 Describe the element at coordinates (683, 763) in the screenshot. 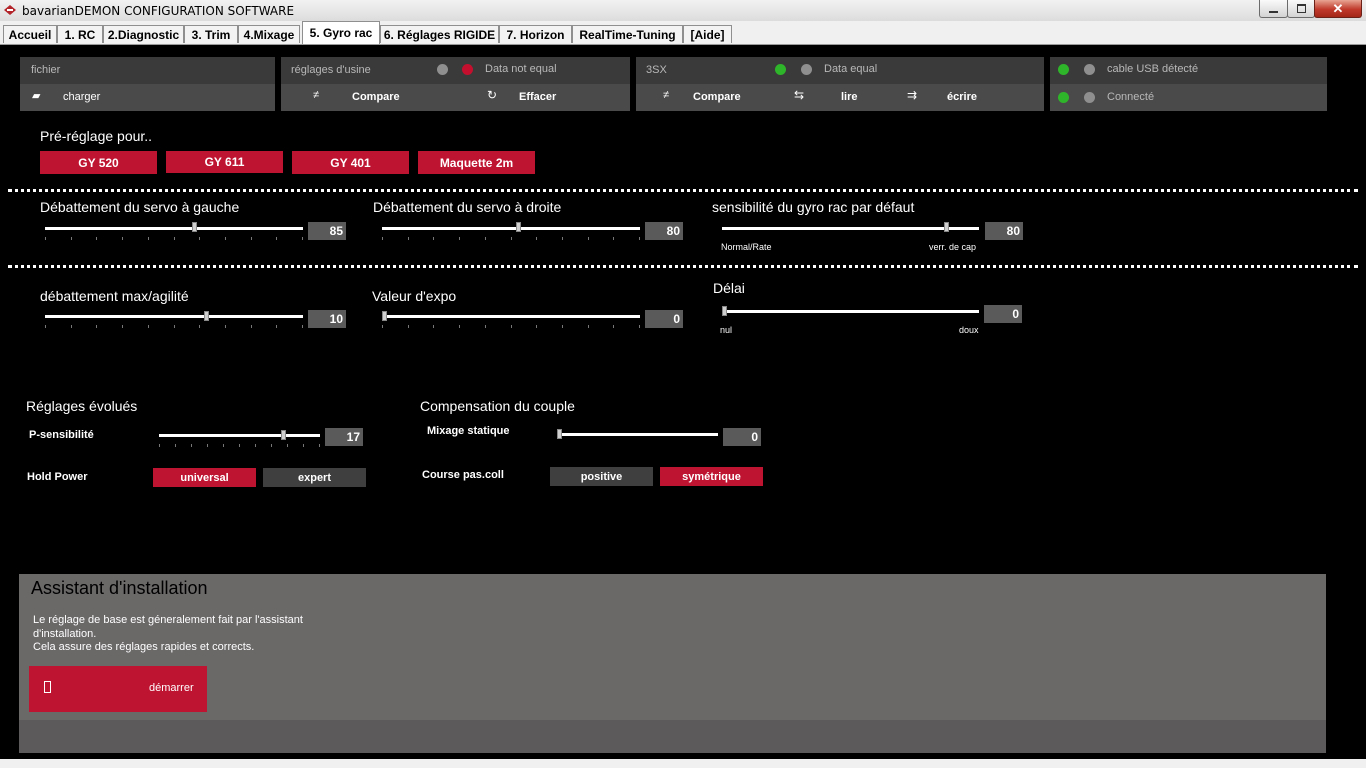

I see `status-strip` at that location.